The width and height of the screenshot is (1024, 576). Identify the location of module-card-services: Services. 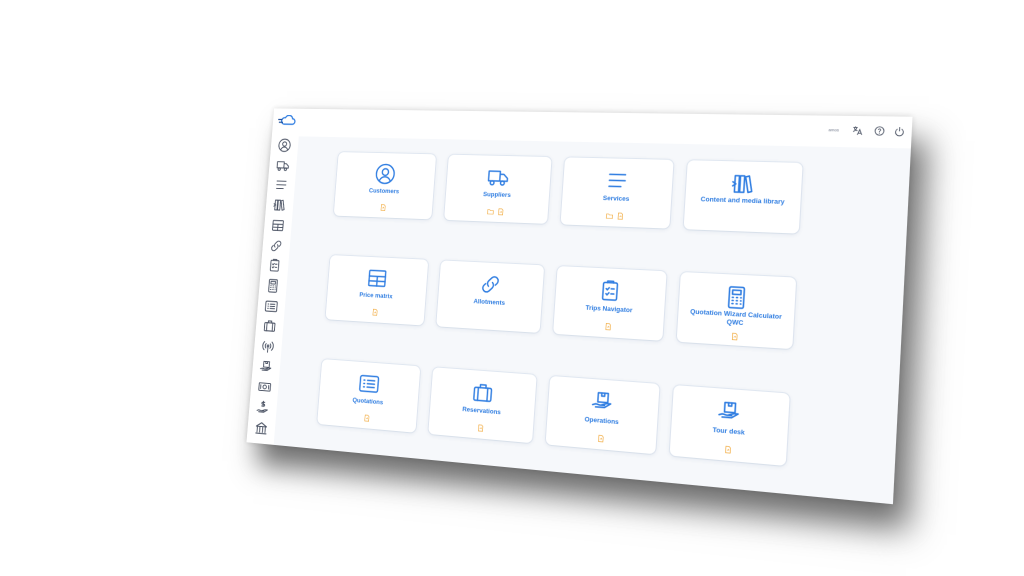
(617, 192).